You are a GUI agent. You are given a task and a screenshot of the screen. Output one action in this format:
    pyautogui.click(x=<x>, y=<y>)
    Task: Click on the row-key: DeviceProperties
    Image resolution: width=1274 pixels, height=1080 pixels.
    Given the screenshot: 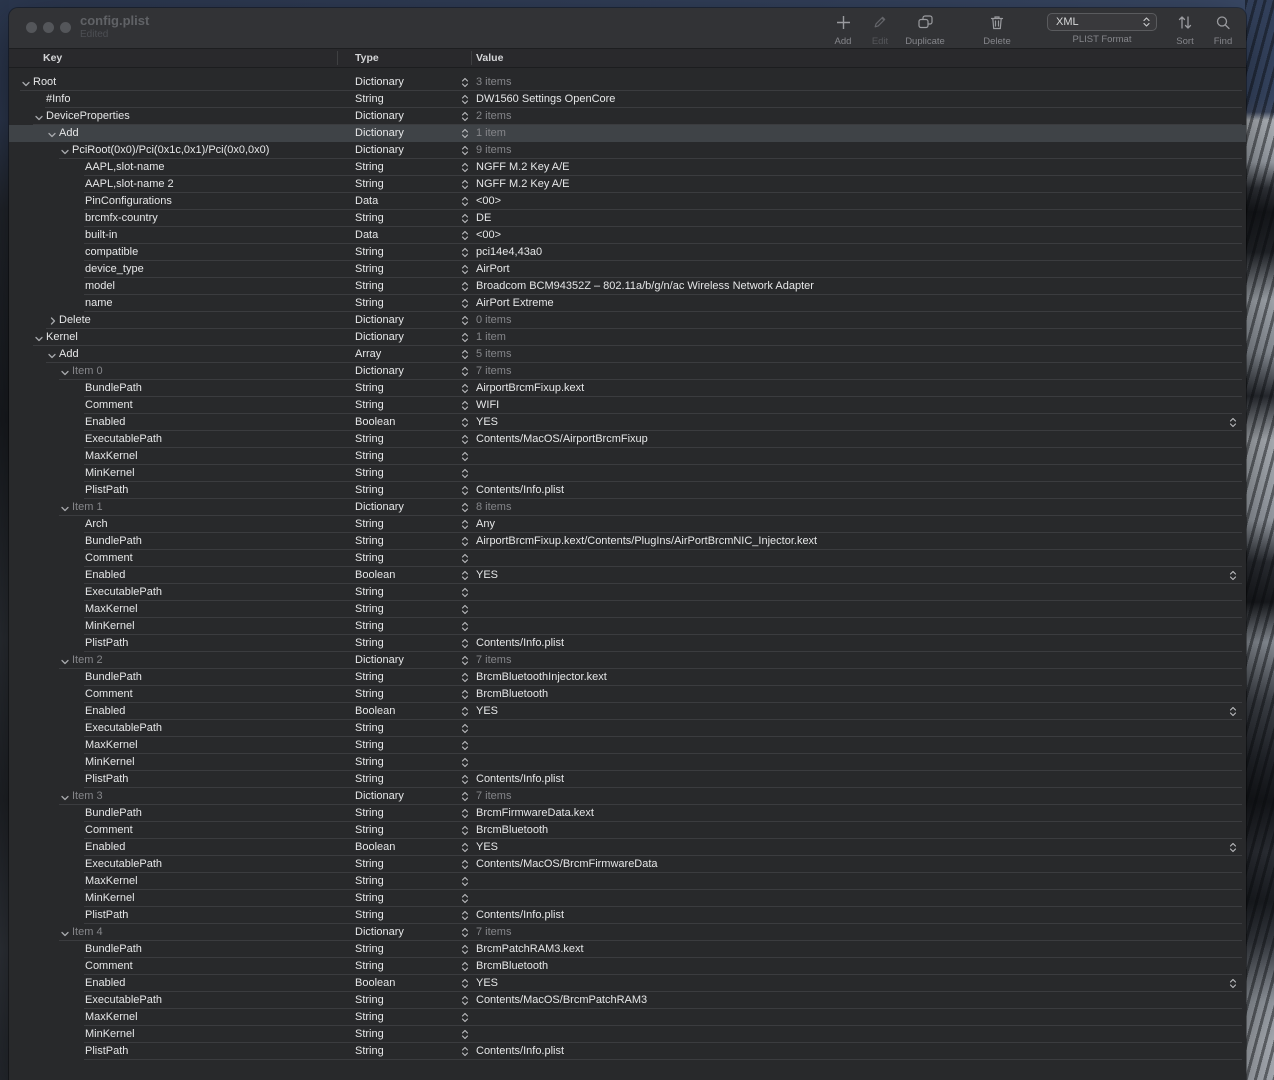 What is the action you would take?
    pyautogui.click(x=88, y=116)
    